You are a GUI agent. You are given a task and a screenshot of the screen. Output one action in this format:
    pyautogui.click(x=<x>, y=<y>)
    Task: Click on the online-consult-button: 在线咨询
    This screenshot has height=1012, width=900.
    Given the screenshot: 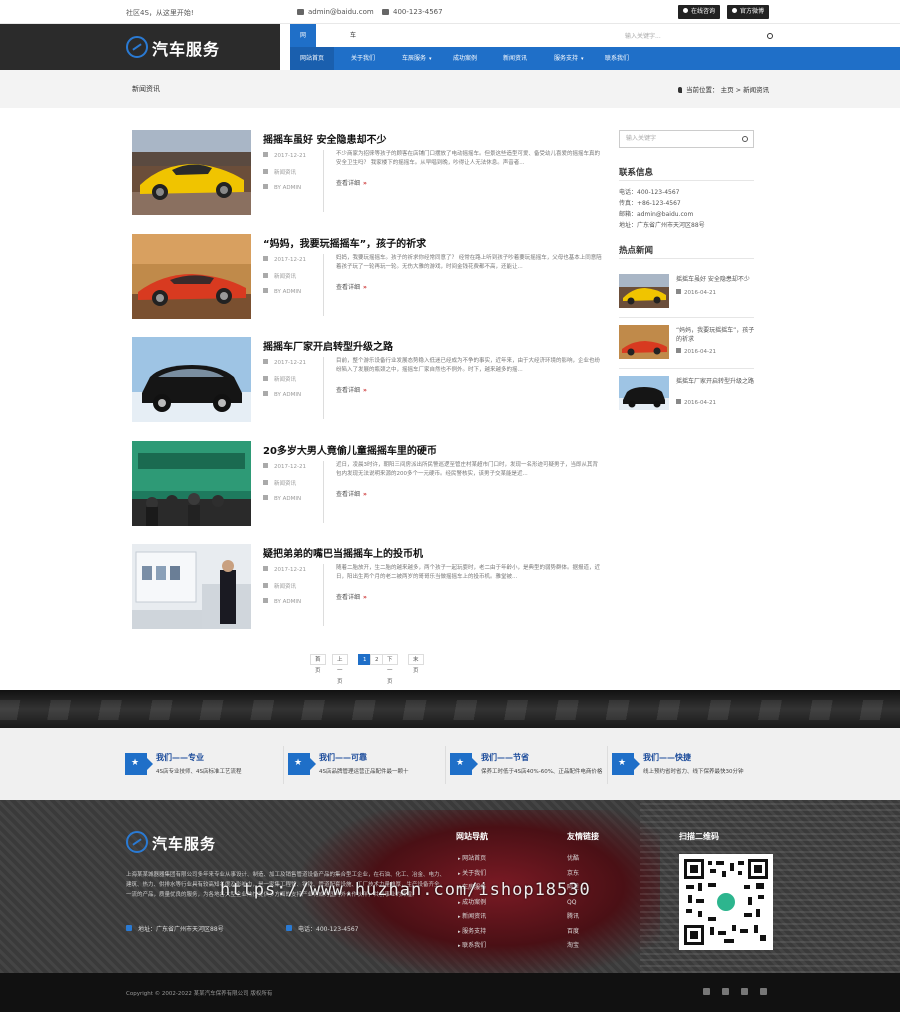 What is the action you would take?
    pyautogui.click(x=699, y=12)
    